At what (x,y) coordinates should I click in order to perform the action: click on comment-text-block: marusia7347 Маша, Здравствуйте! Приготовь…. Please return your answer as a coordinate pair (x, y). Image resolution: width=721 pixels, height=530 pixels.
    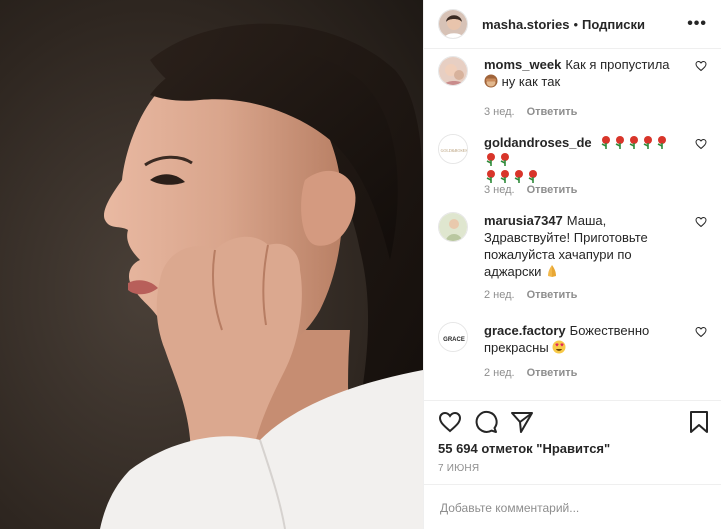
    Looking at the image, I should click on (581, 246).